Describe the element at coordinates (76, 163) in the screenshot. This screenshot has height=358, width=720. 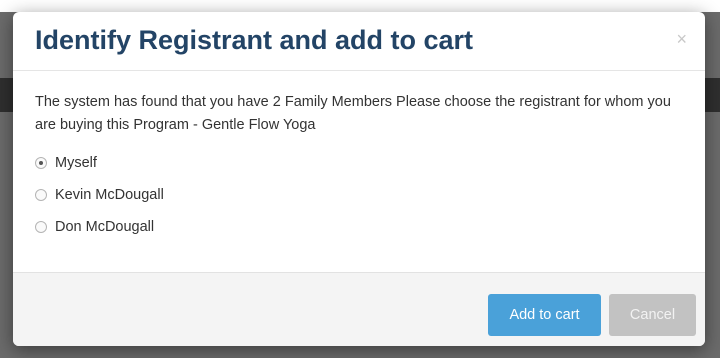
I see `option-label: Myself` at that location.